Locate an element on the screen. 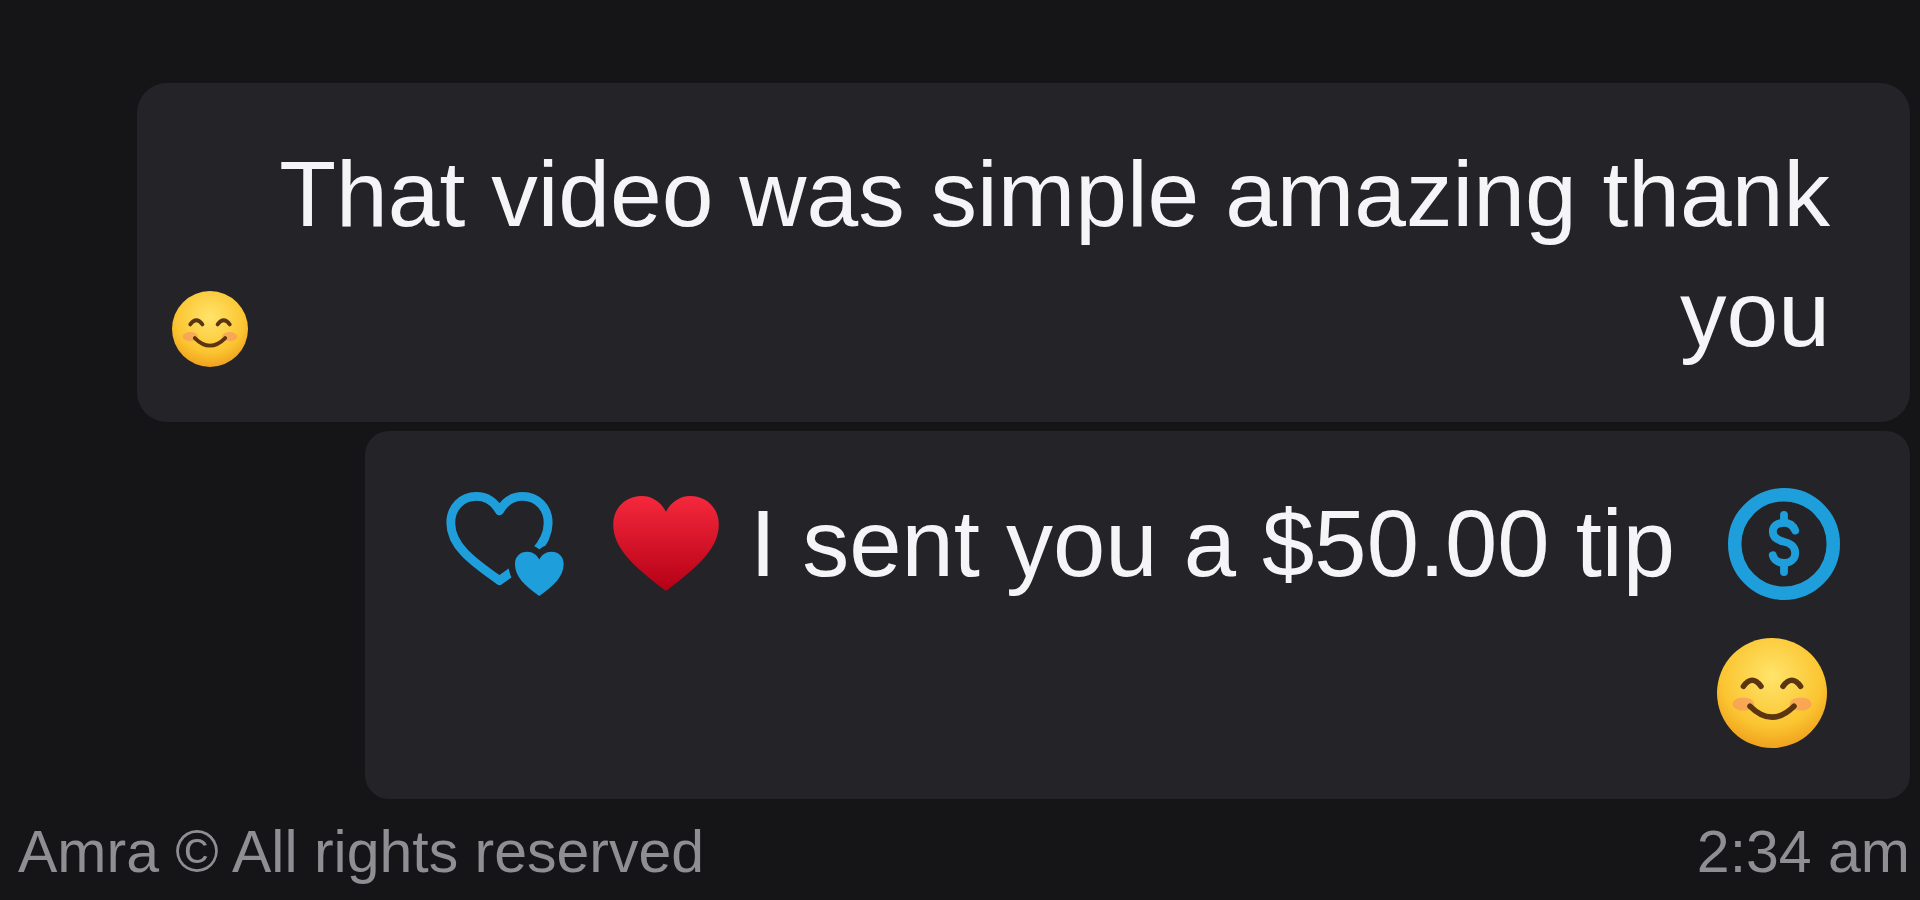 The image size is (1920, 900). heart-emoji-icon is located at coordinates (666, 543).